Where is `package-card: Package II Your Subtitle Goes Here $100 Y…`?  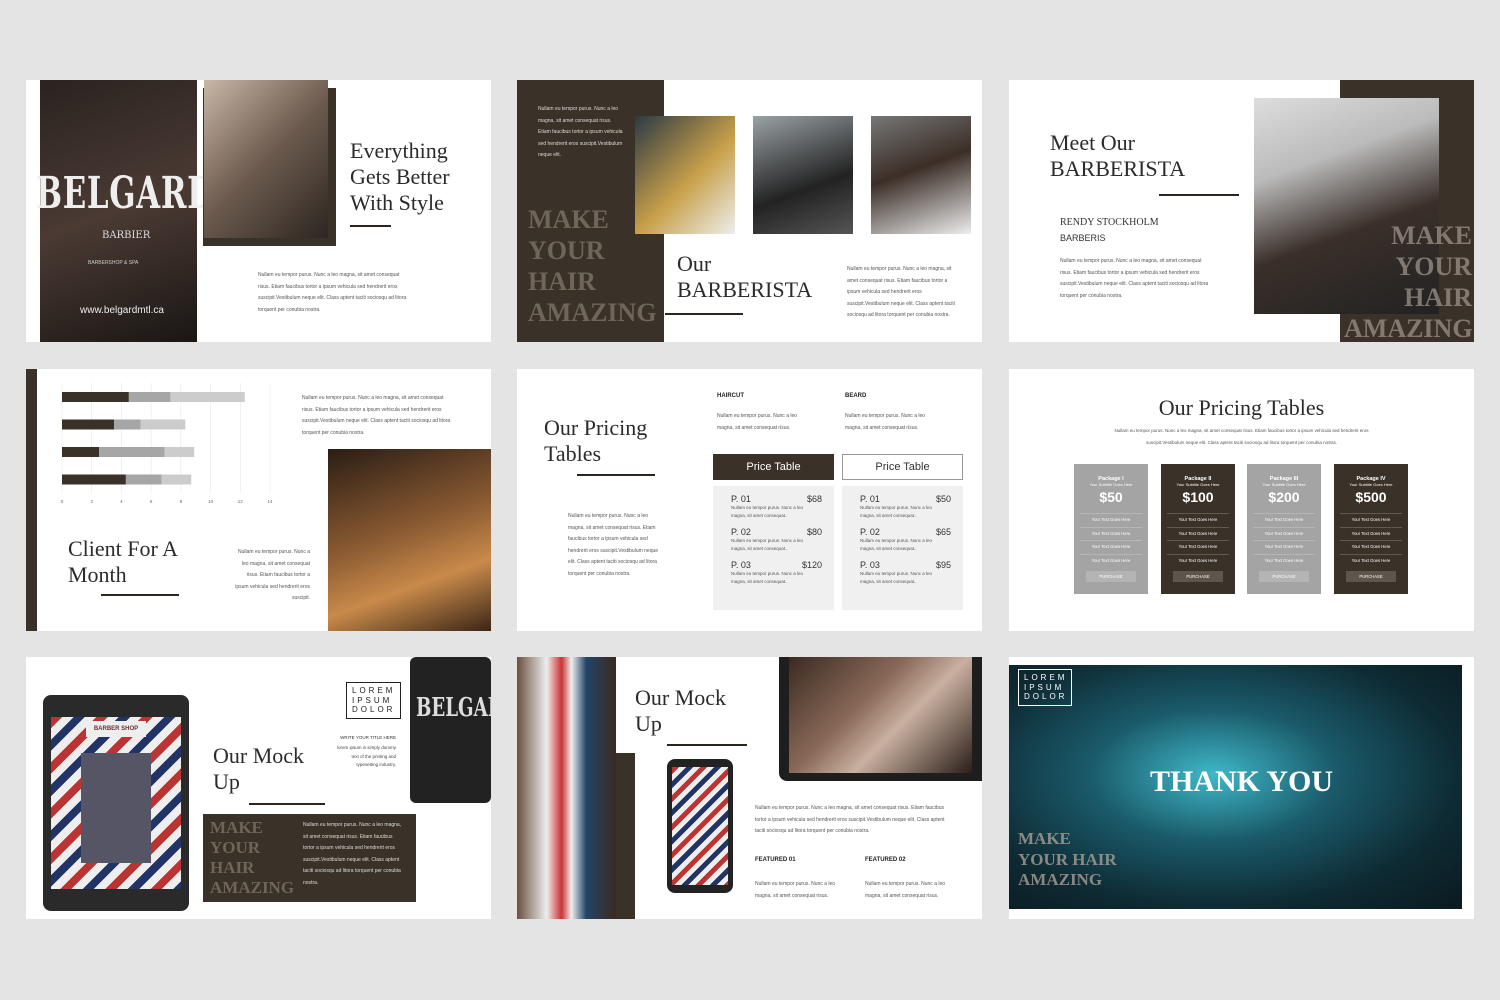 package-card: Package II Your Subtitle Goes Here $100 Y… is located at coordinates (1198, 529).